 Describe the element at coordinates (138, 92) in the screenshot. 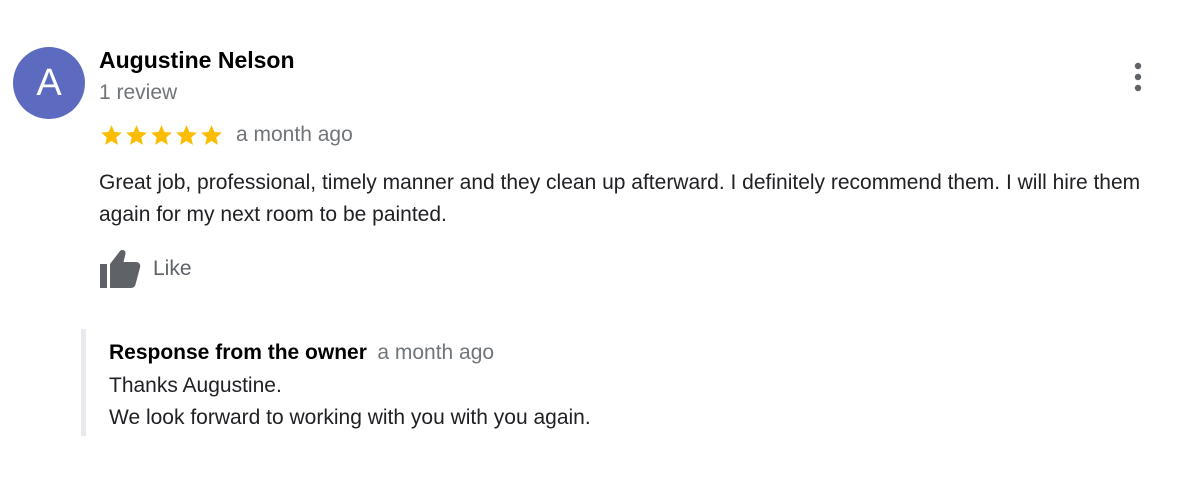

I see `review-count: 1 review` at that location.